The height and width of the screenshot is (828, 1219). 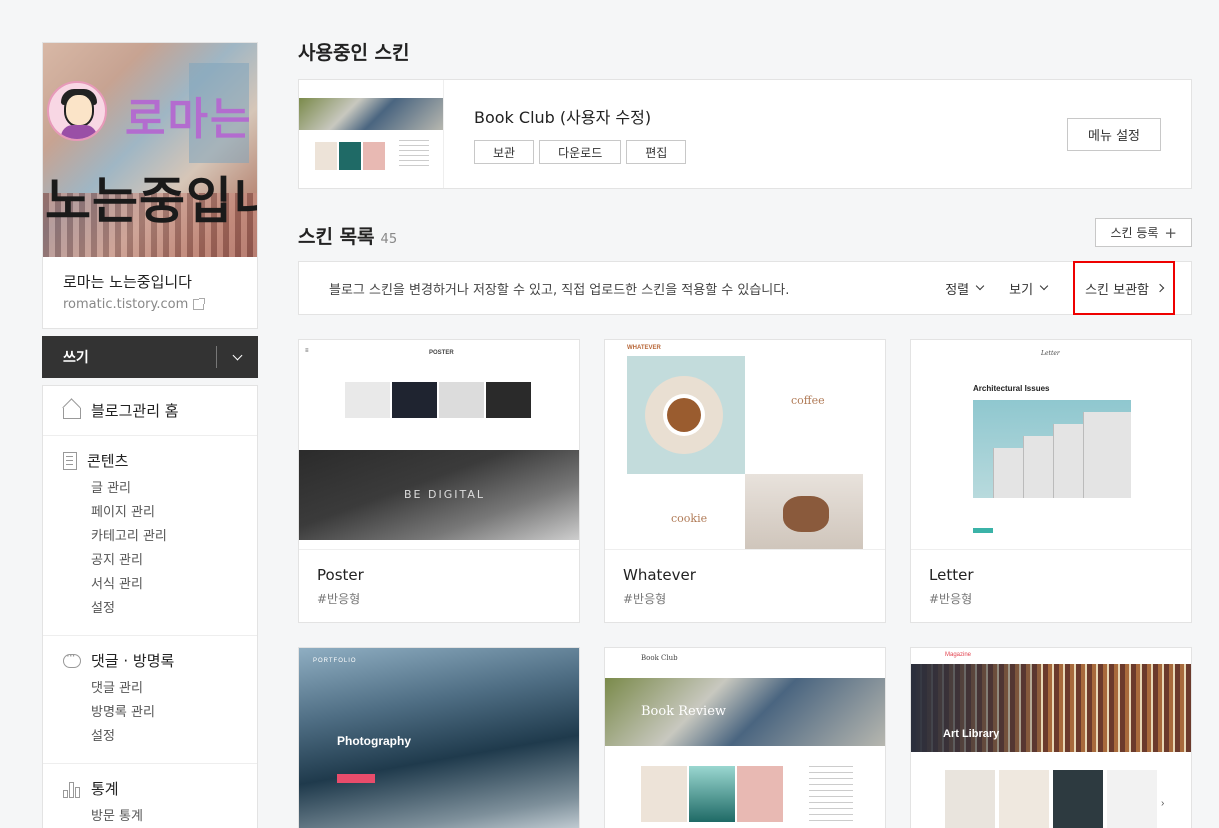 What do you see at coordinates (340, 575) in the screenshot?
I see `skin-name: Poster` at bounding box center [340, 575].